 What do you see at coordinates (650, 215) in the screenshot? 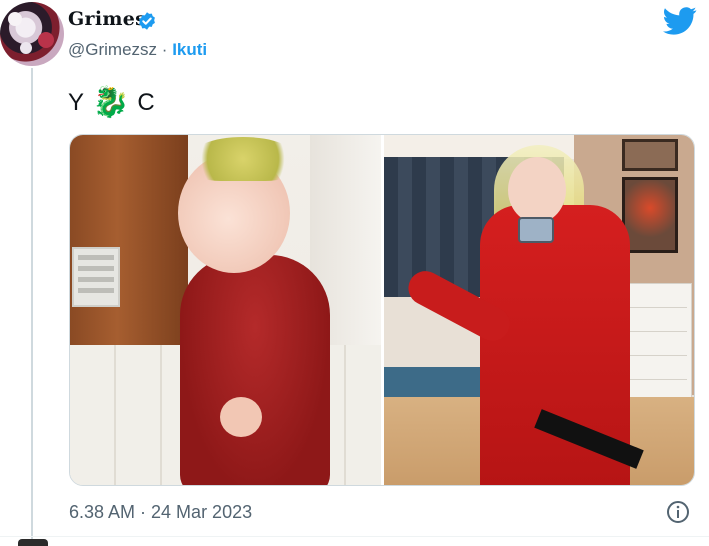
I see `wall-art-bottom` at bounding box center [650, 215].